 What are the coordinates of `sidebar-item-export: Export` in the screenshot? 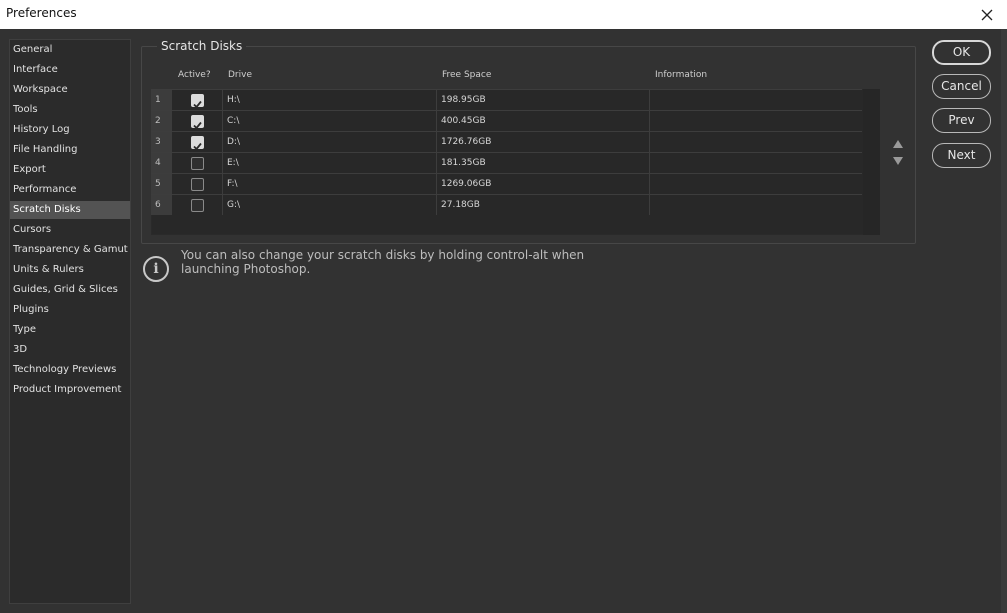 It's located at (70, 170).